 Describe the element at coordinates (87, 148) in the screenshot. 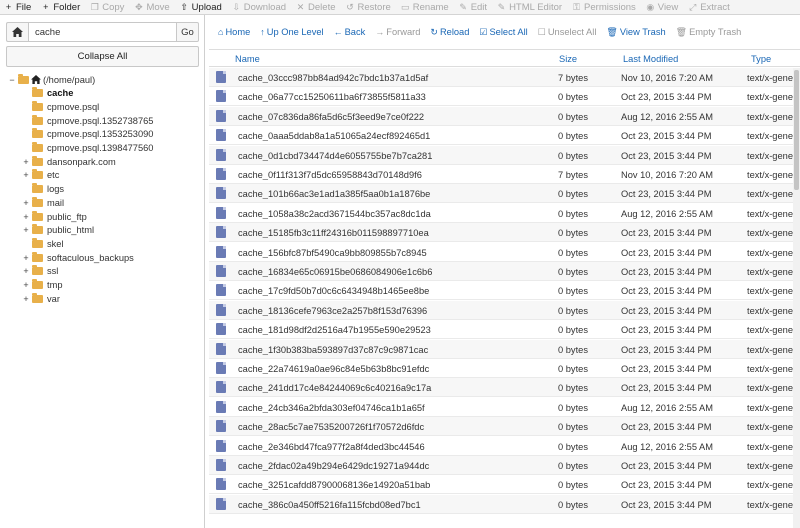

I see `tree-folder: cpmove.psql.1398477560` at that location.